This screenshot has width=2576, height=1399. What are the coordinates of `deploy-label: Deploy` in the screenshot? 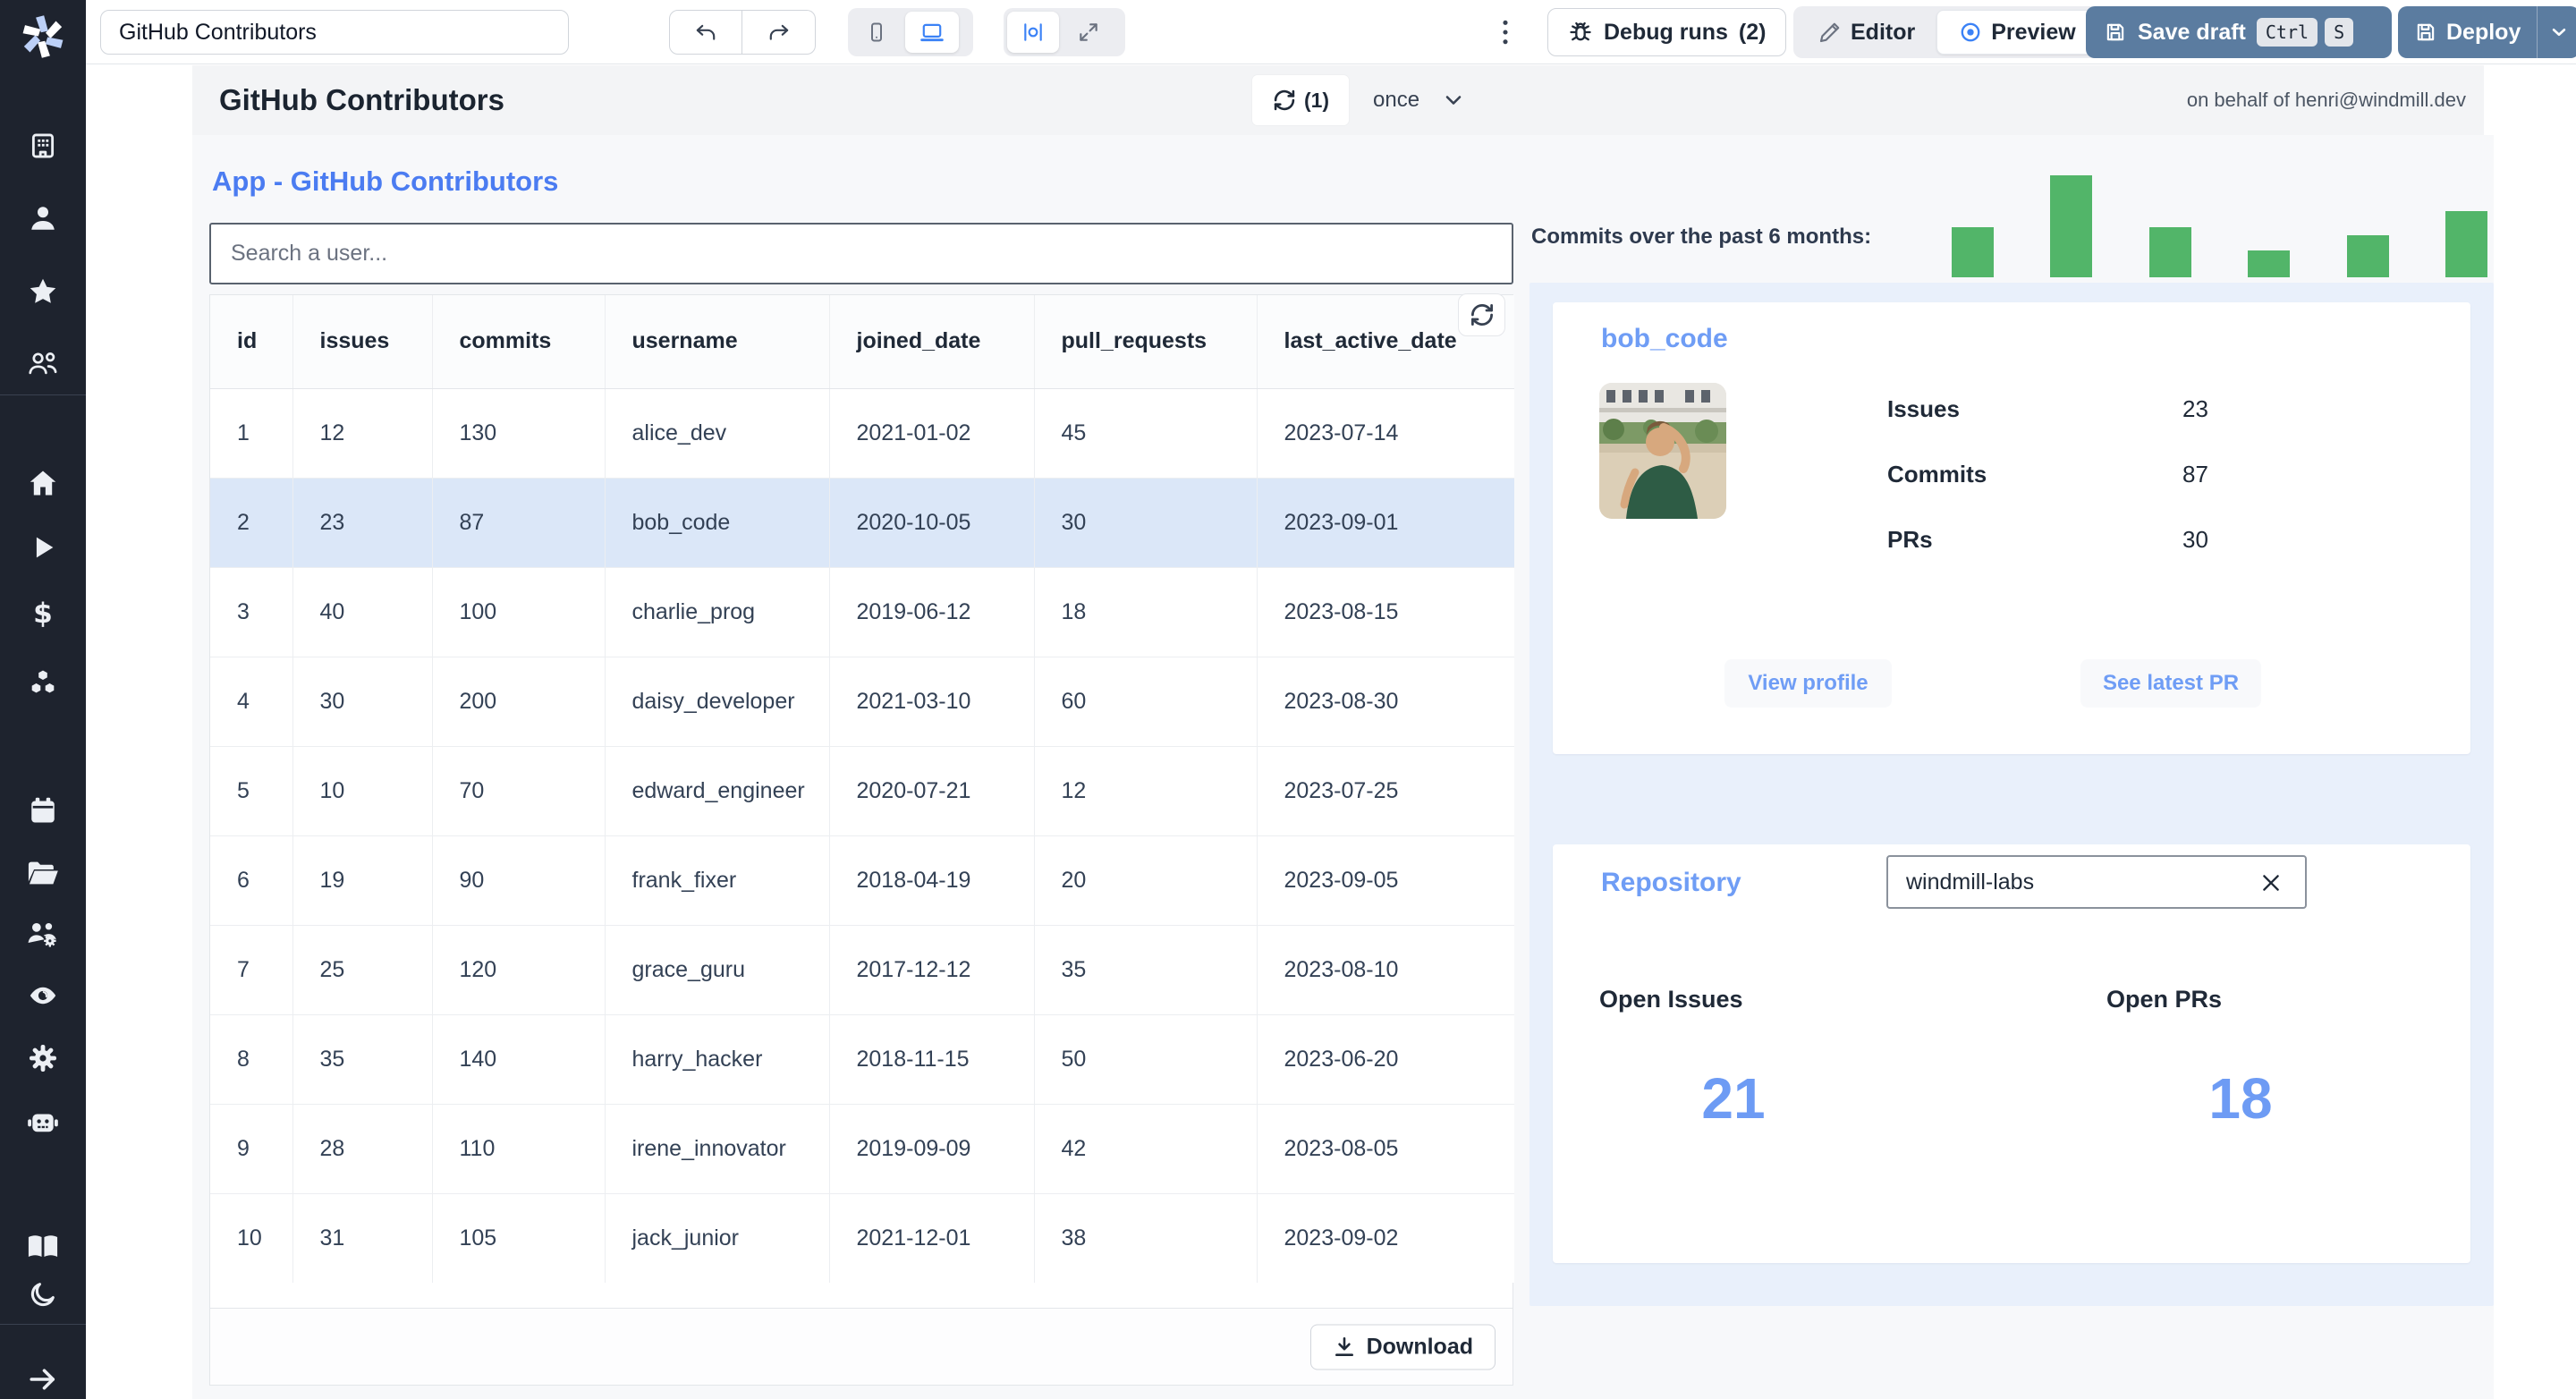 It's located at (2483, 32).